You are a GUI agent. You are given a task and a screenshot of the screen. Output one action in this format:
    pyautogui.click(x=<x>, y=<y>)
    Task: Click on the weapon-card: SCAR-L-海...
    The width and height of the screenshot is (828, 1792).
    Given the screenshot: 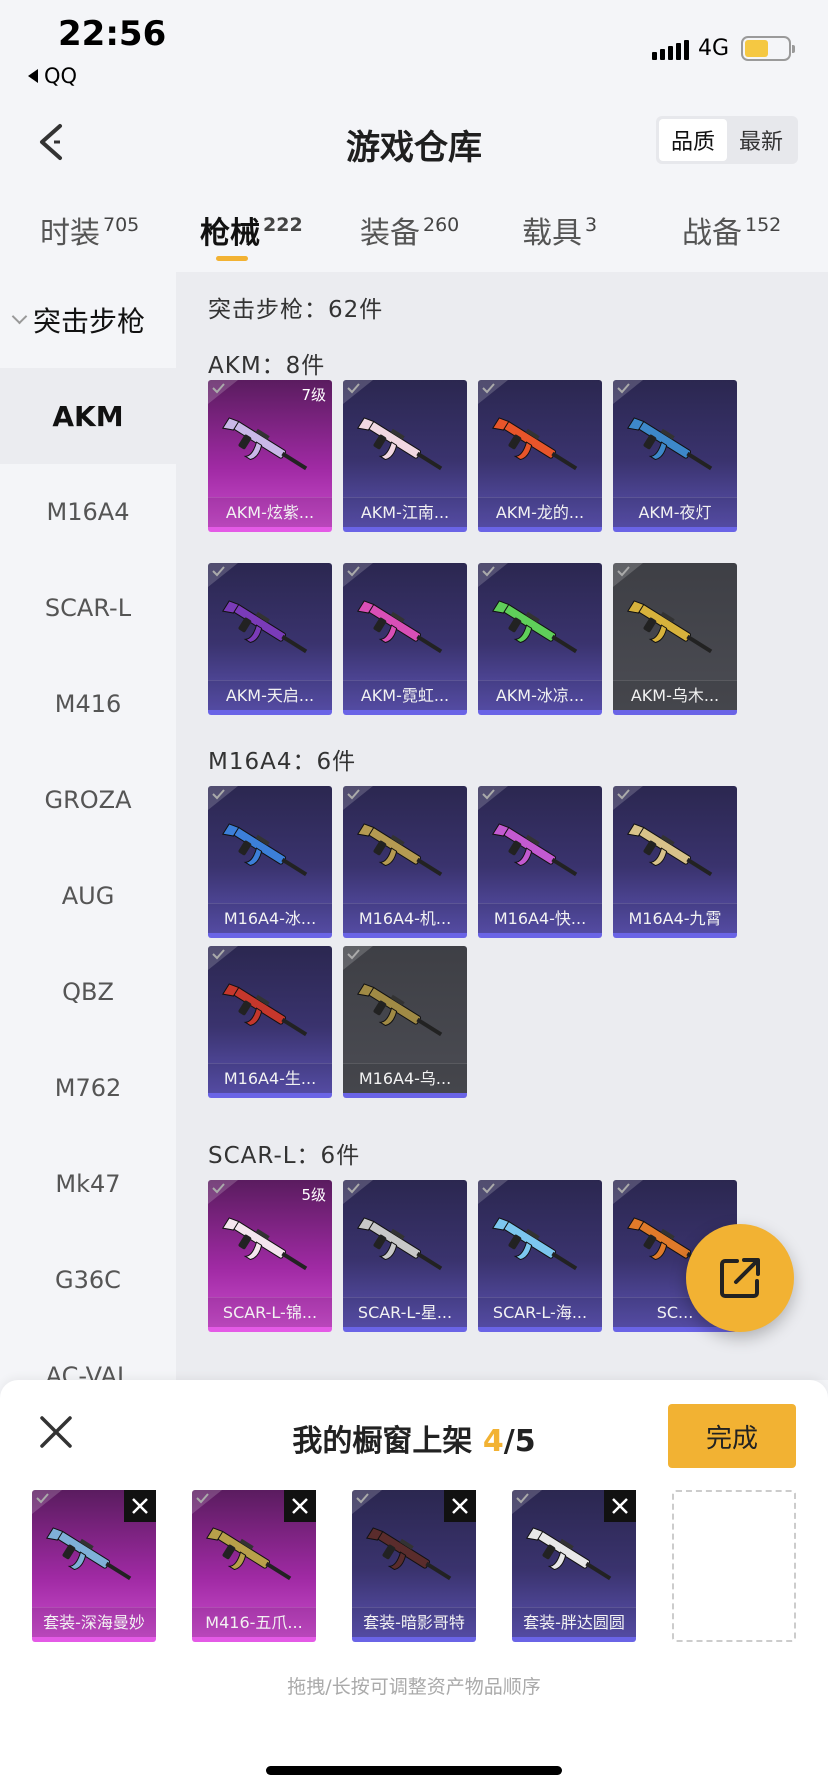 What is the action you would take?
    pyautogui.click(x=540, y=1256)
    